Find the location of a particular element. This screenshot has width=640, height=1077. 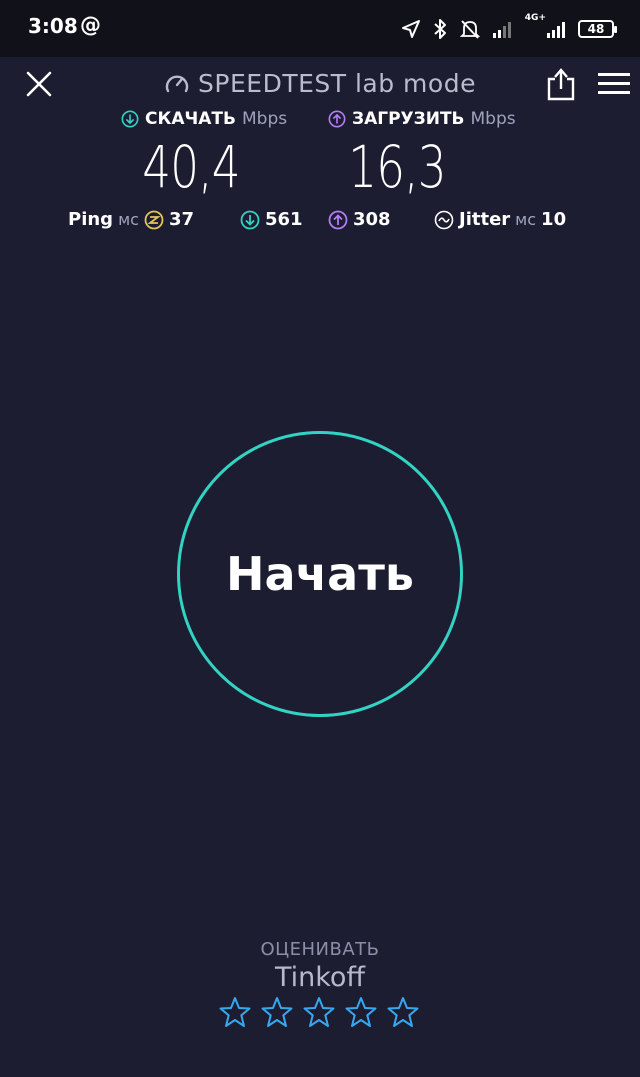

star-2-icon is located at coordinates (277, 1012).